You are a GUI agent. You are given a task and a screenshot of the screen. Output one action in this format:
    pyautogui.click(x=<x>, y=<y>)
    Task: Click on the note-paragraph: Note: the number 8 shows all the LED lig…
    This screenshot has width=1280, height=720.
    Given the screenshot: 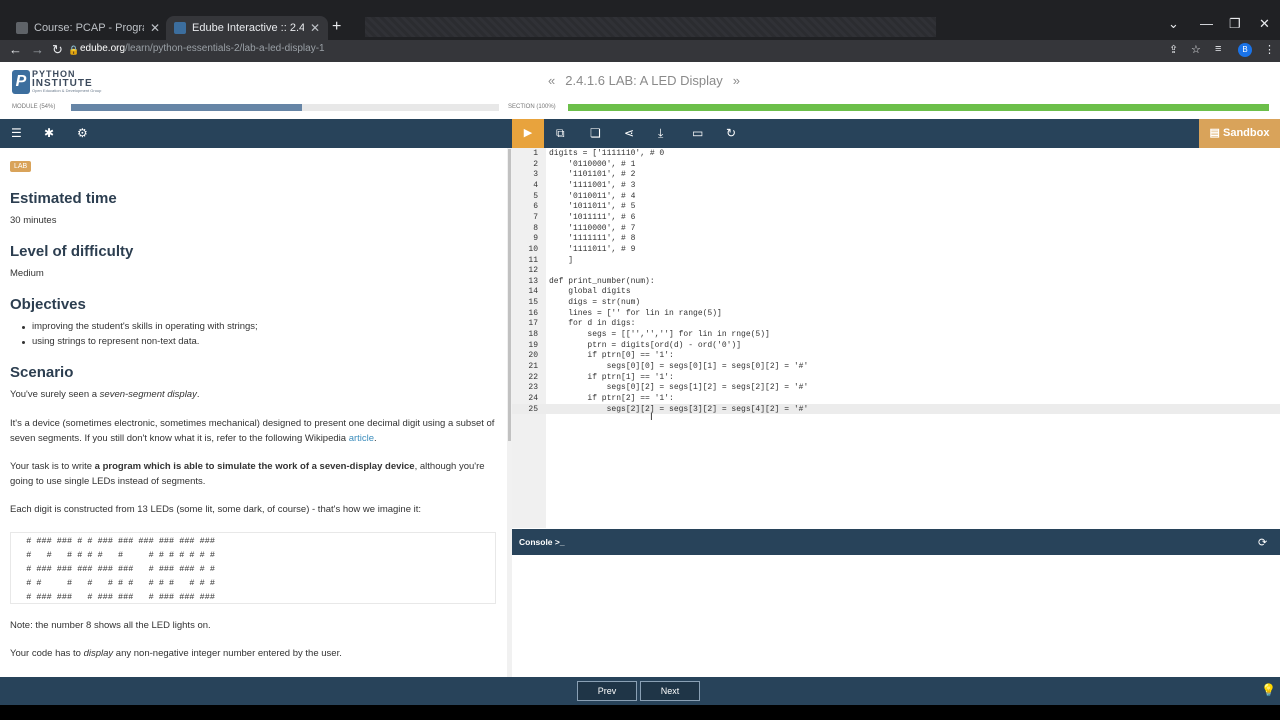 What is the action you would take?
    pyautogui.click(x=110, y=625)
    